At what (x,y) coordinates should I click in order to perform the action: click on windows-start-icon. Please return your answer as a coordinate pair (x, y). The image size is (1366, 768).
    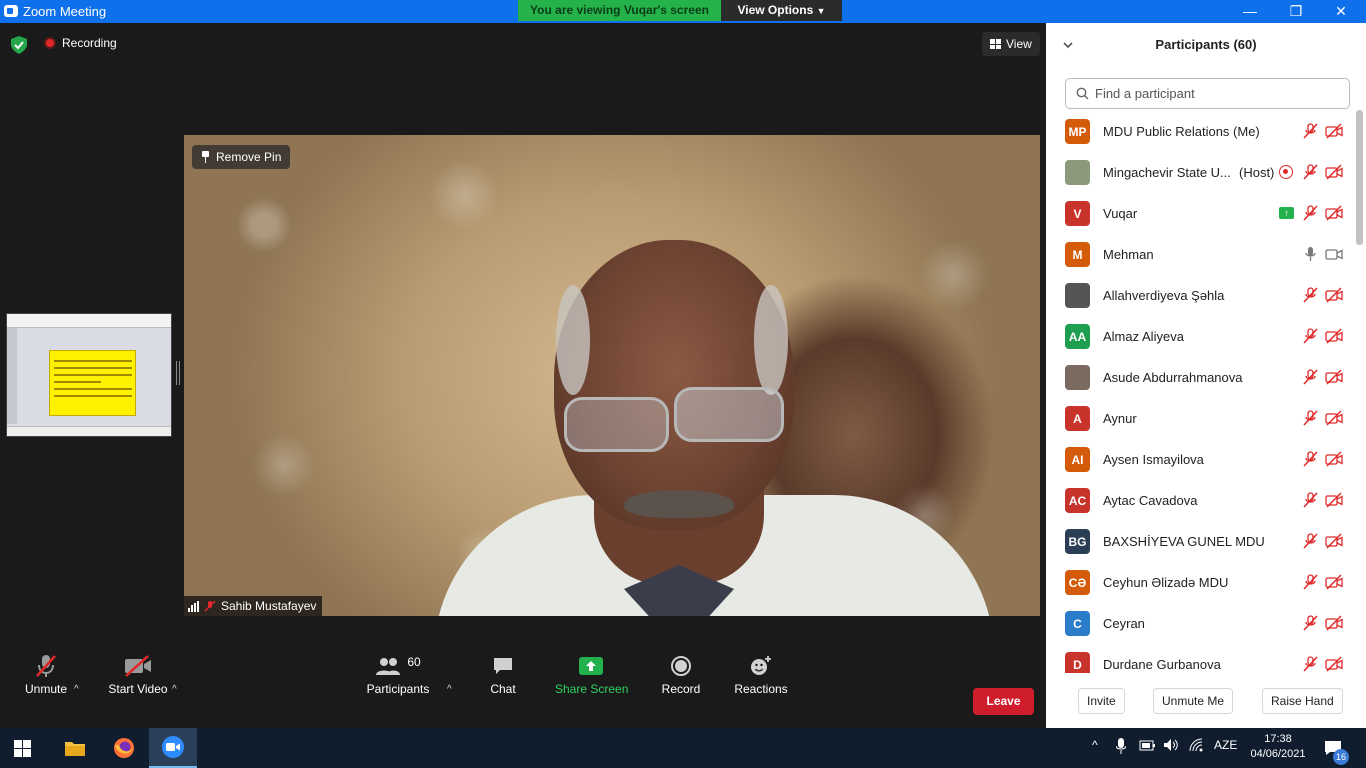
    Looking at the image, I should click on (22, 748).